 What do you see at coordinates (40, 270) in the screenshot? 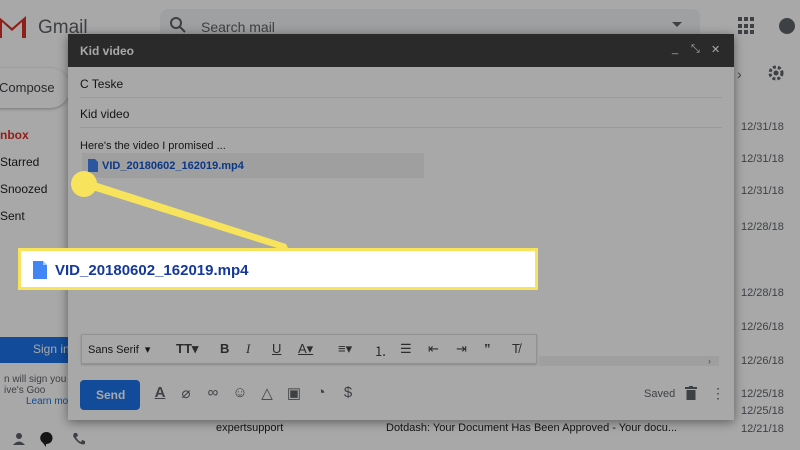
I see `document-icon` at bounding box center [40, 270].